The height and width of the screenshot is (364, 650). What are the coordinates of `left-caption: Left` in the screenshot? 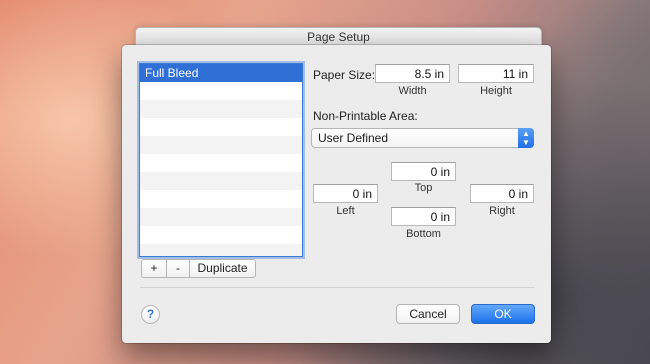 It's located at (345, 211).